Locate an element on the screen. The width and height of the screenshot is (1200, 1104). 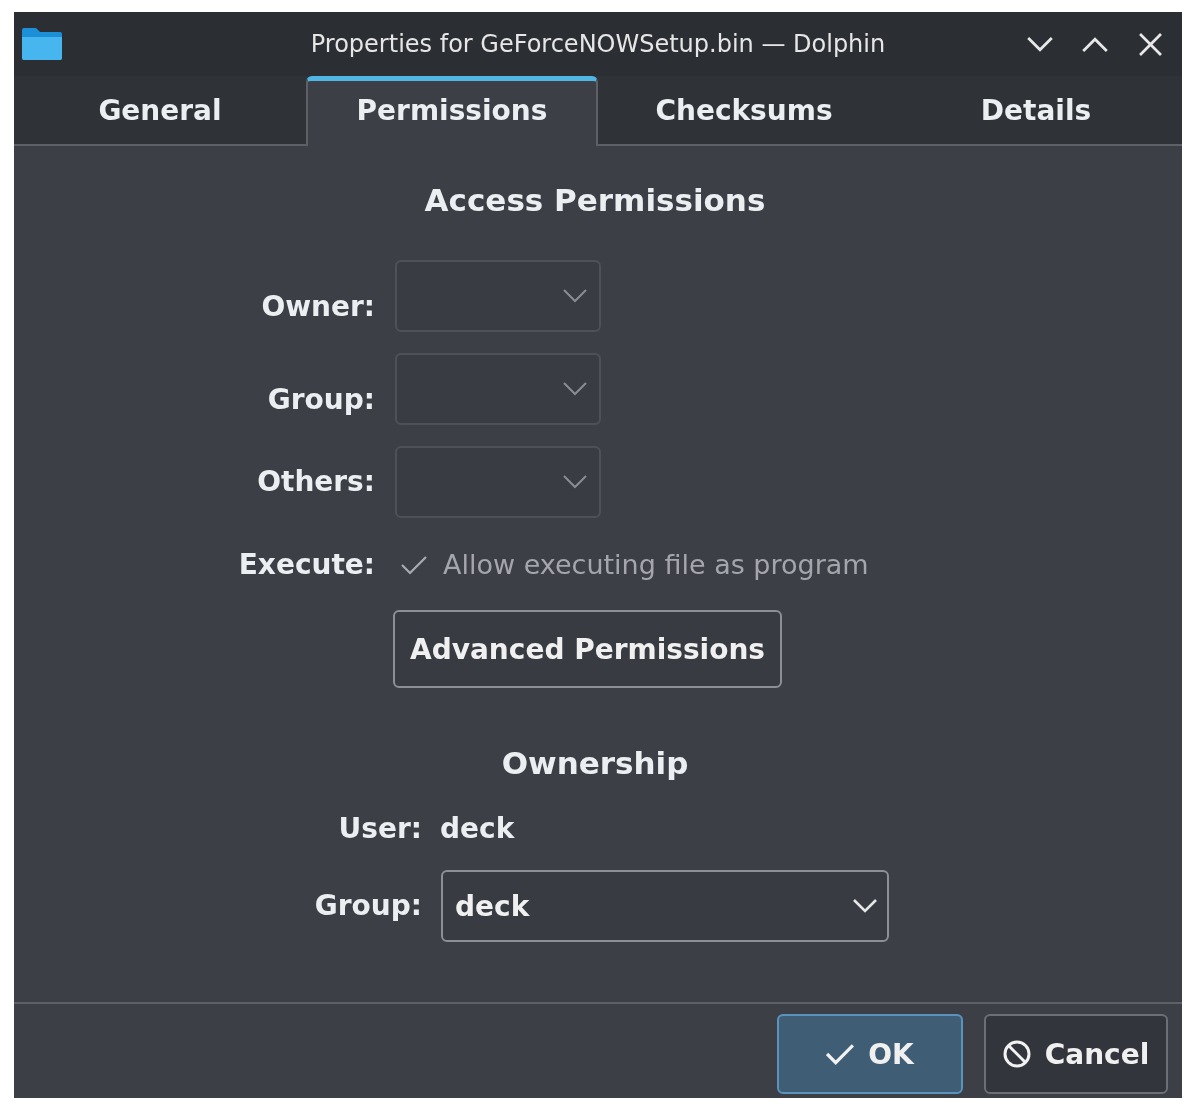
chevron-up-icon is located at coordinates (1095, 44).